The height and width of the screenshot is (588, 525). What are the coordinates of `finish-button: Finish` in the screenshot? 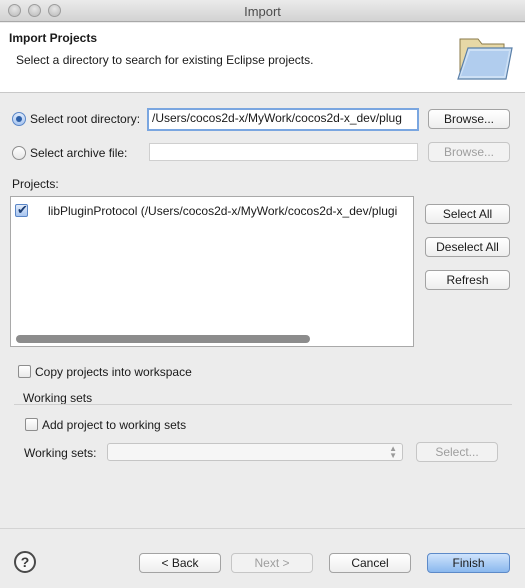 It's located at (468, 563).